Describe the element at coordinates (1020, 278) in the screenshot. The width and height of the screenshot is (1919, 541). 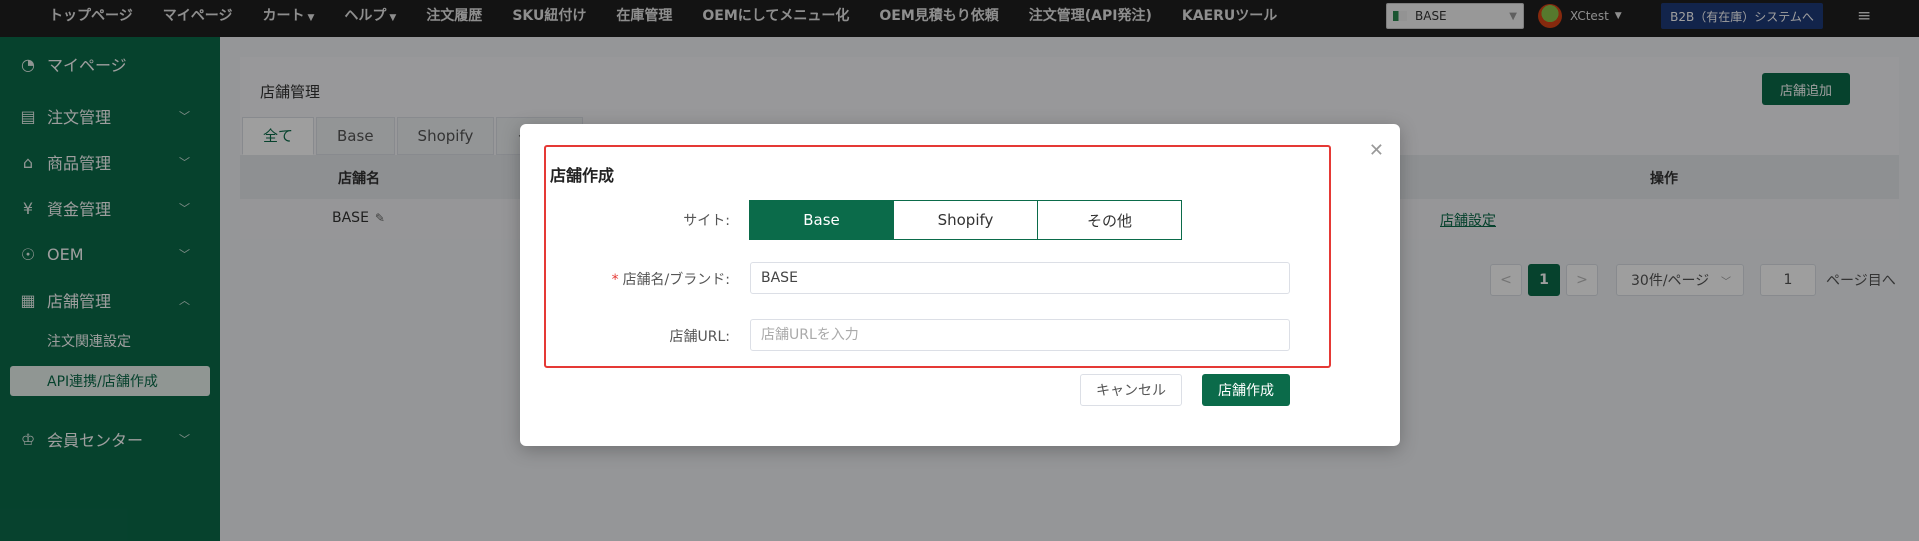
I see `store-name-input: BASE` at that location.